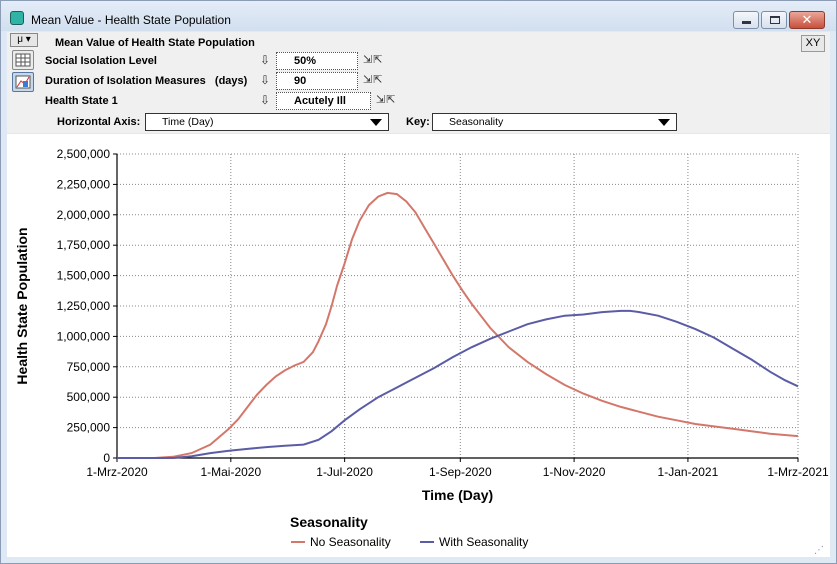 Image resolution: width=837 pixels, height=564 pixels. Describe the element at coordinates (554, 122) in the screenshot. I see `key-select: Seasonality` at that location.